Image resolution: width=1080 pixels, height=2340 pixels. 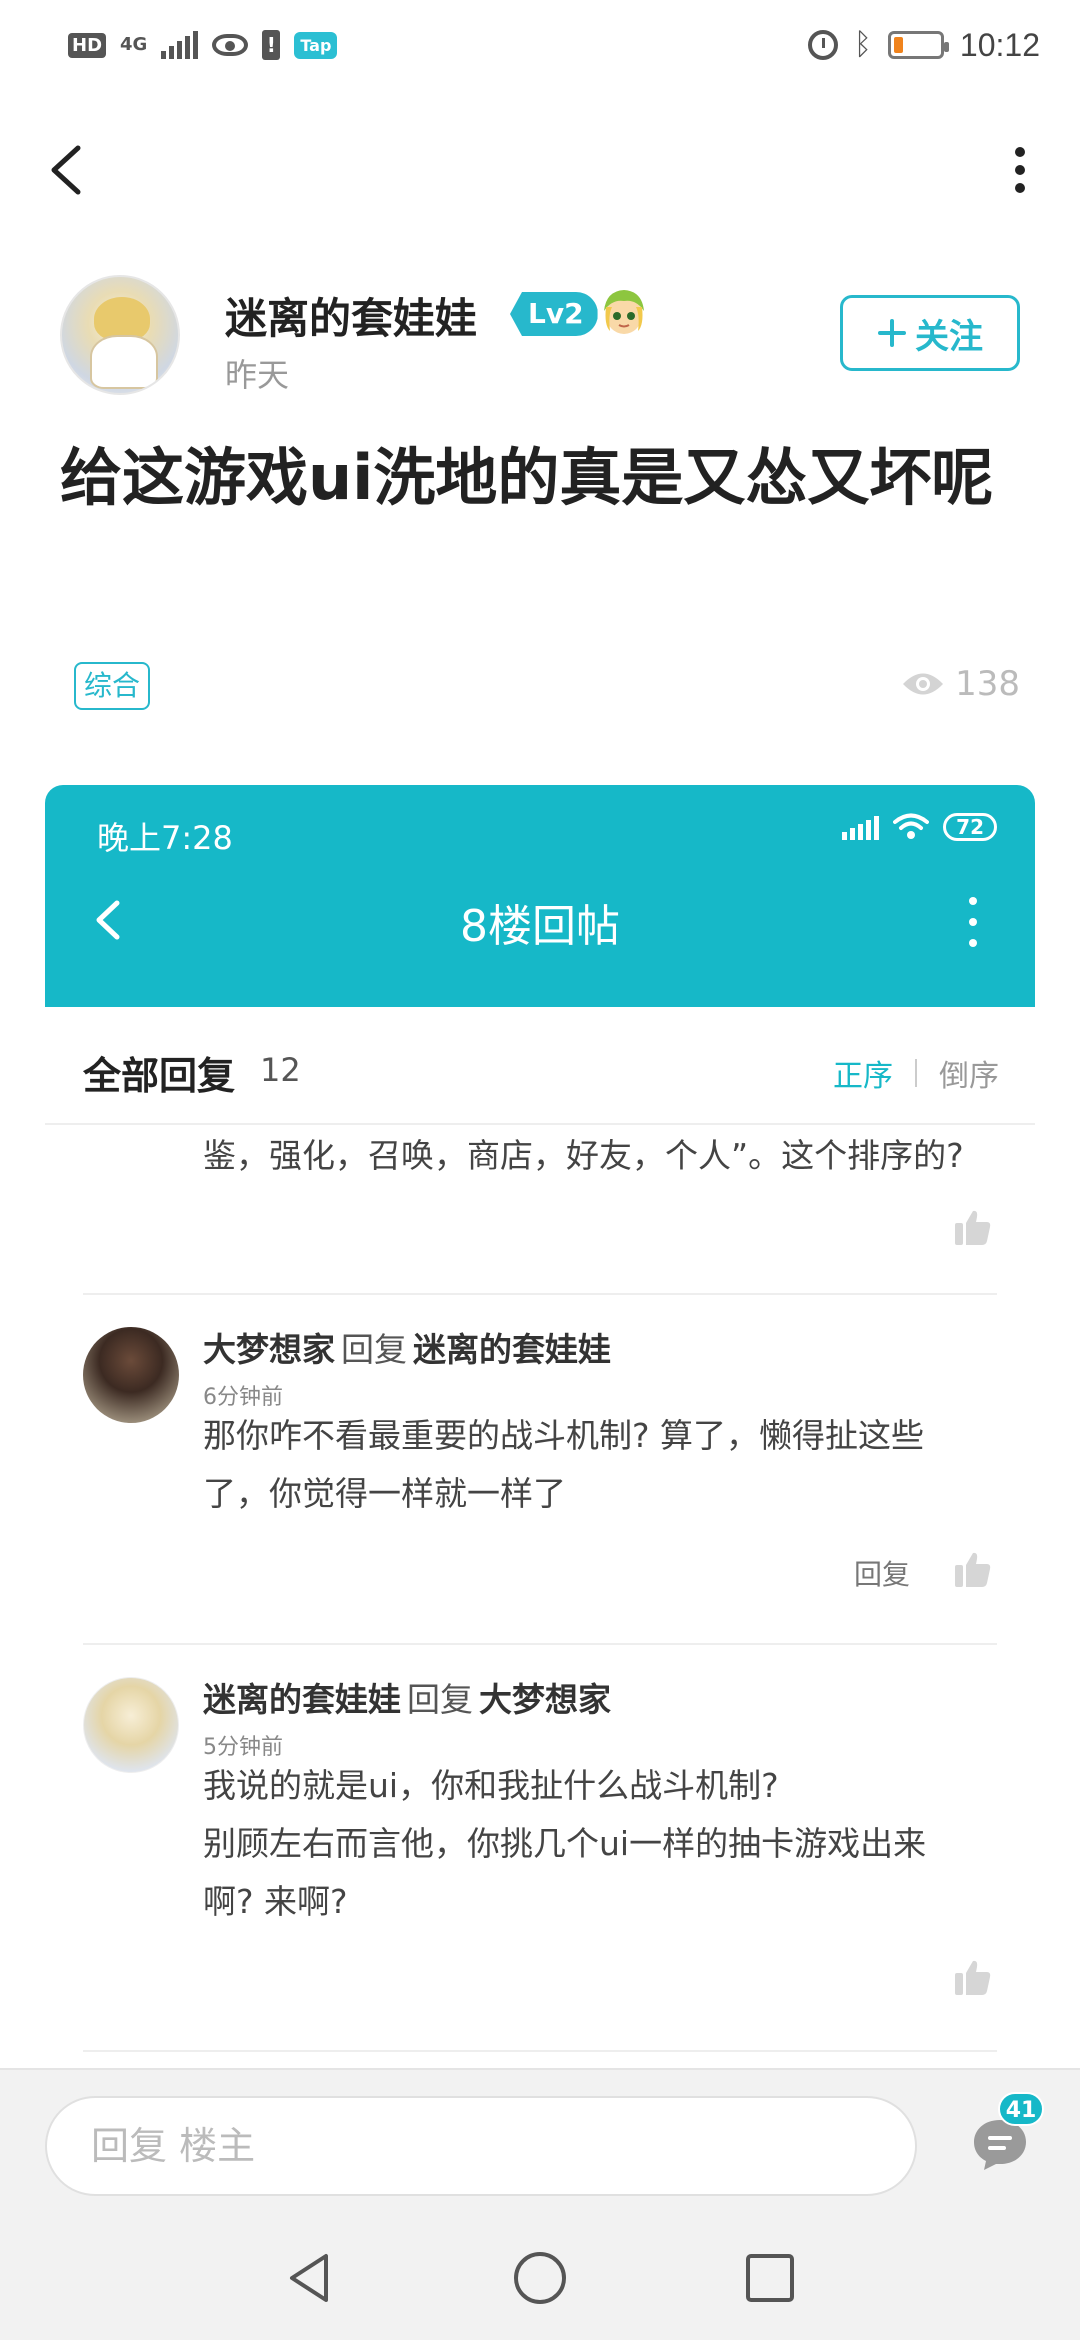 What do you see at coordinates (384, 1493) in the screenshot?
I see `comment-line: 了，你觉得一样就一样了` at bounding box center [384, 1493].